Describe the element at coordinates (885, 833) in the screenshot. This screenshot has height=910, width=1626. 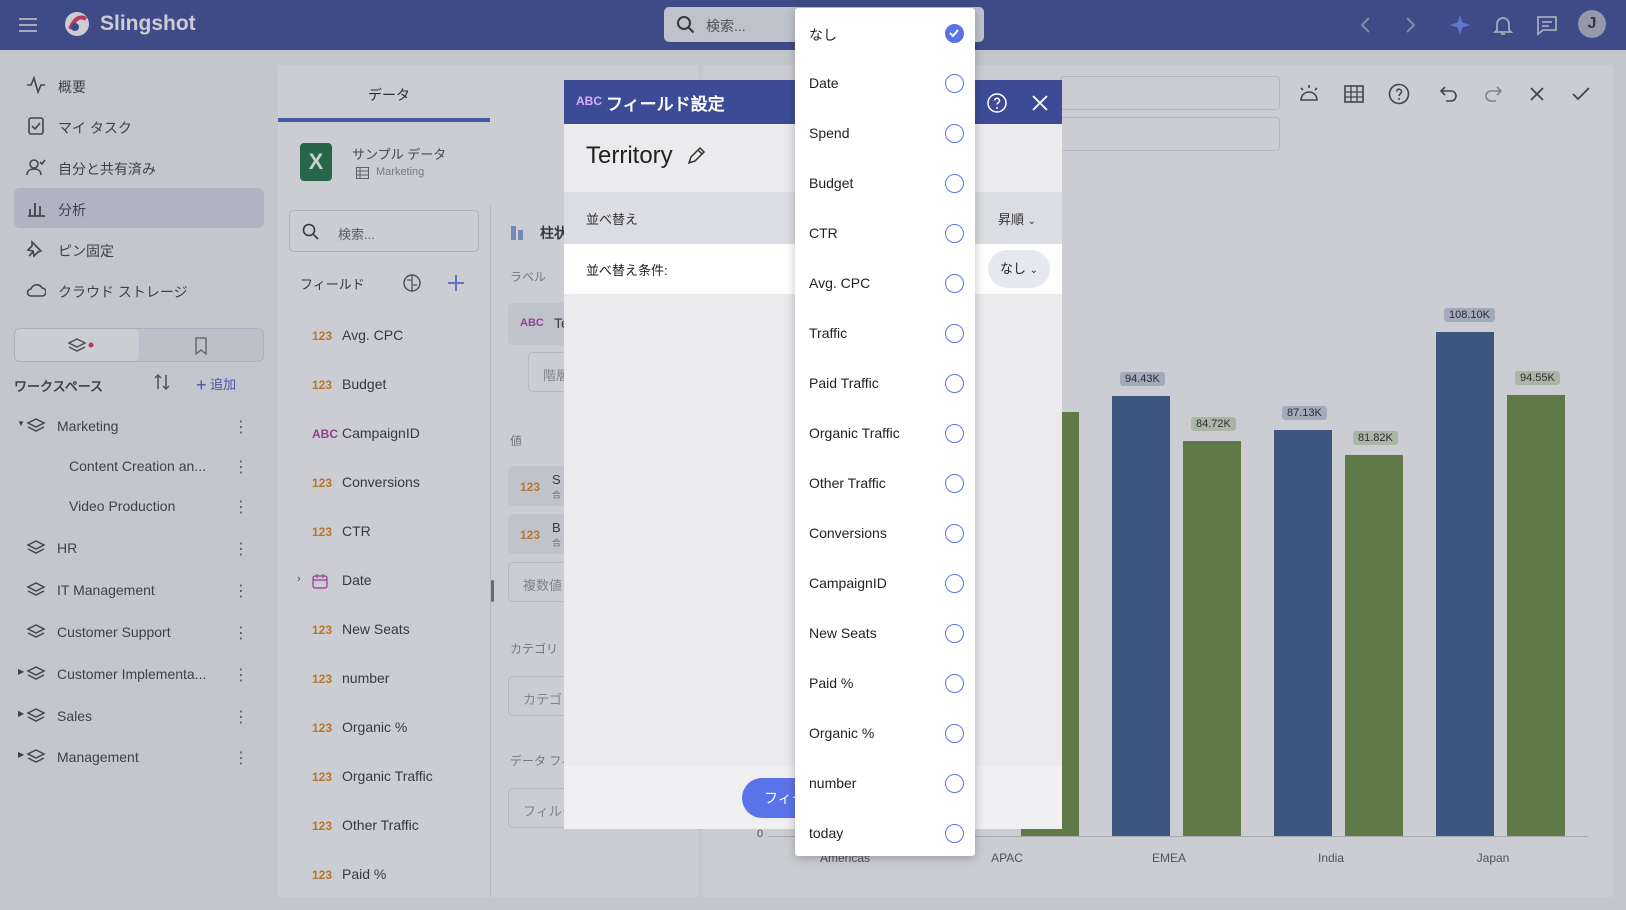
I see `sort-by-option: today` at that location.